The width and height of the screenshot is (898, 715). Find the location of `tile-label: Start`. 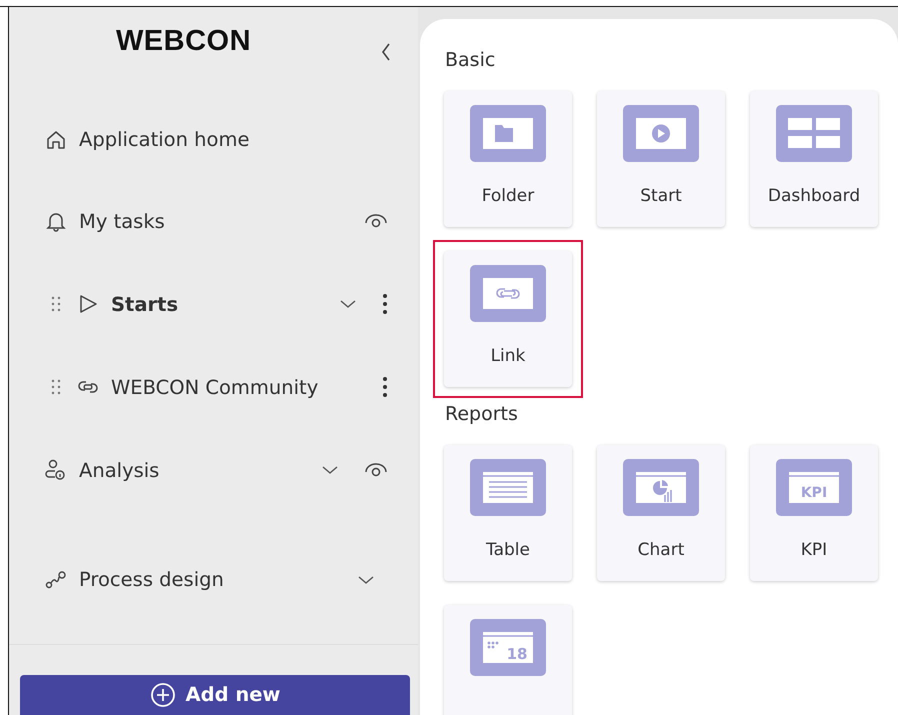

tile-label: Start is located at coordinates (661, 196).